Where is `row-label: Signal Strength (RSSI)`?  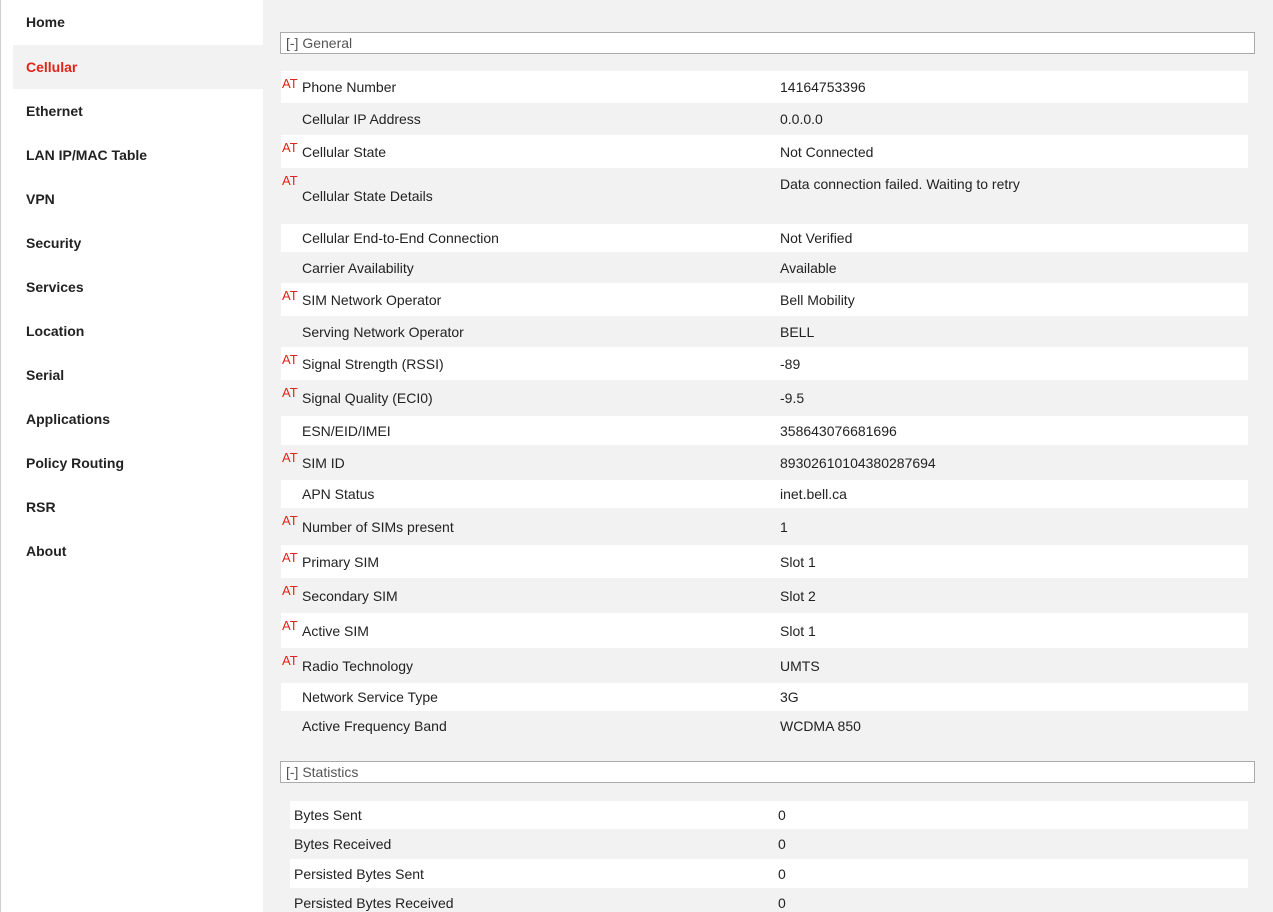 row-label: Signal Strength (RSSI) is located at coordinates (373, 364).